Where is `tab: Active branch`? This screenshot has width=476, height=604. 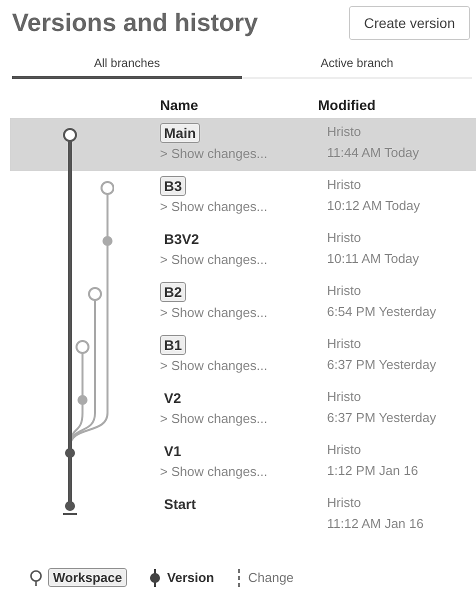
tab: Active branch is located at coordinates (357, 64).